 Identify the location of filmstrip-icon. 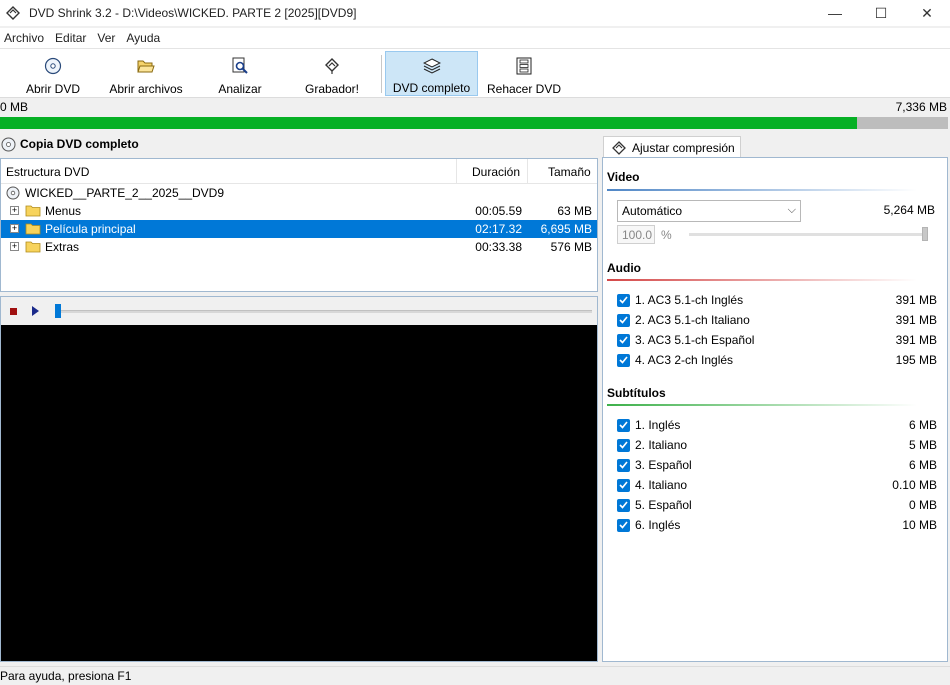
(524, 66).